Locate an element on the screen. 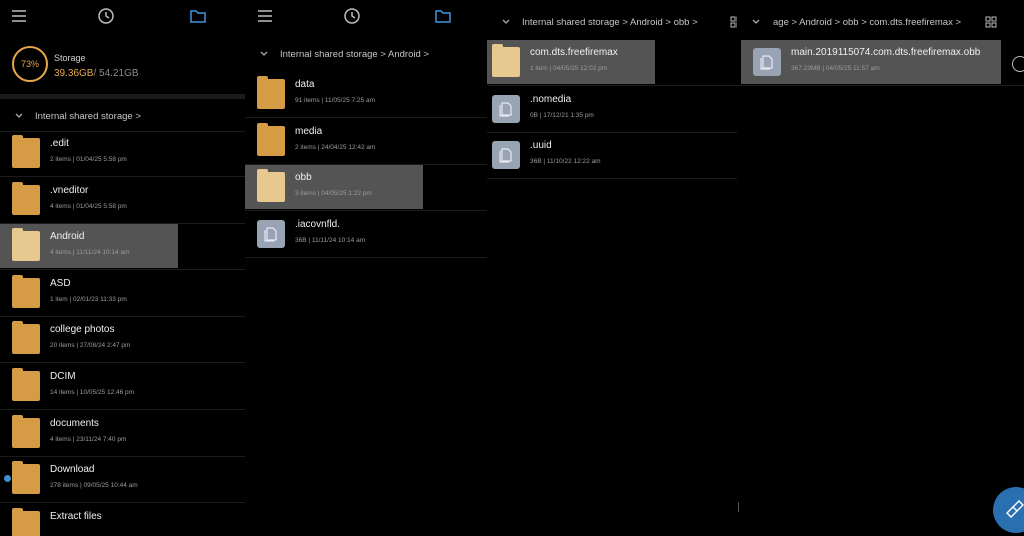 Image resolution: width=1024 pixels, height=536 pixels. list-item: Extract files is located at coordinates (89, 520).